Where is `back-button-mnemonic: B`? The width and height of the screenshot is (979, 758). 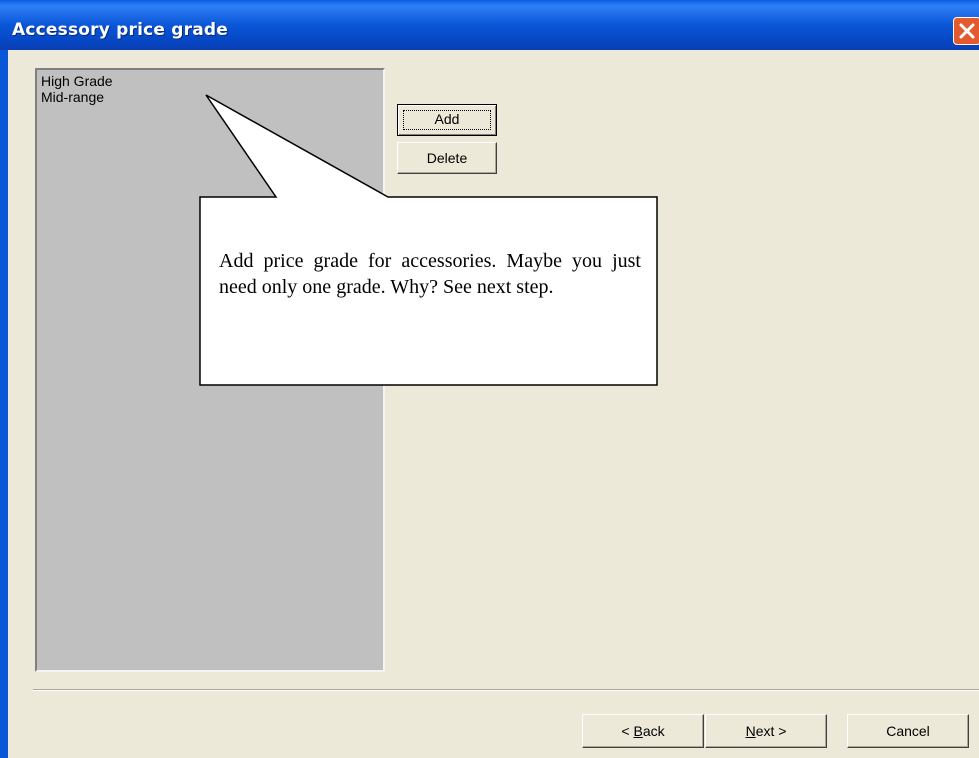
back-button-mnemonic: B is located at coordinates (638, 731).